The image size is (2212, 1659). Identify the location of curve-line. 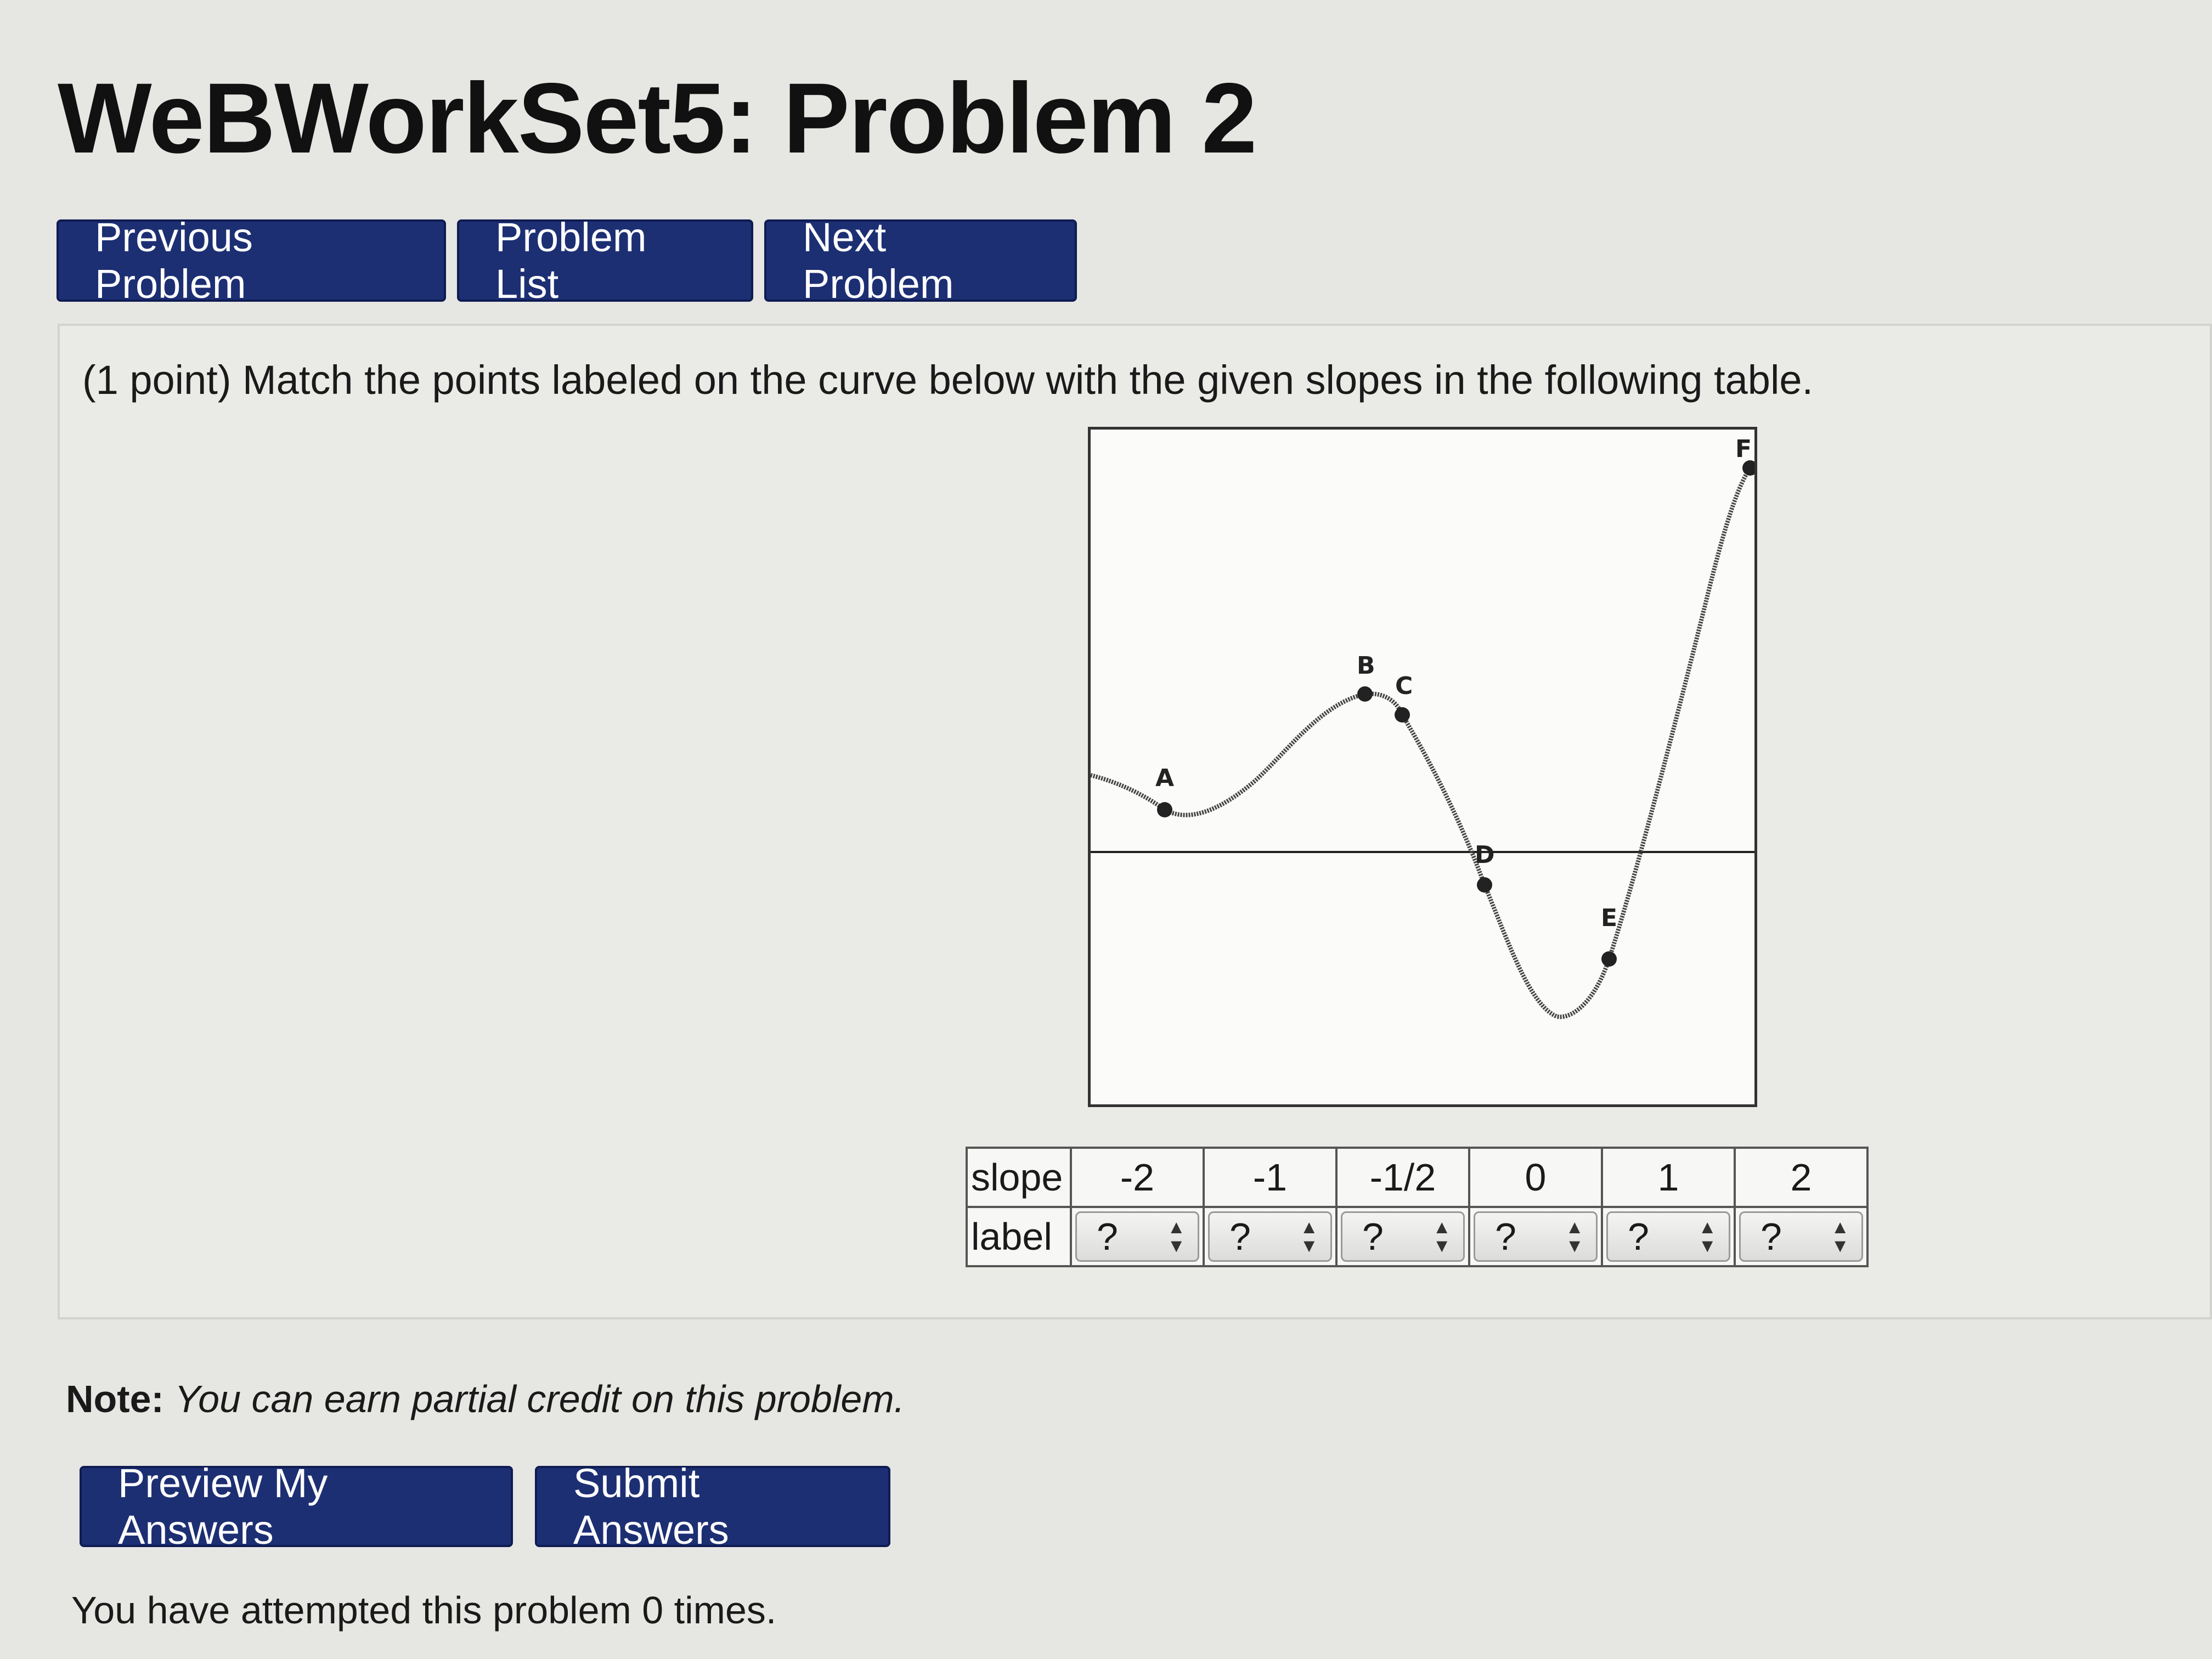
(1421, 742).